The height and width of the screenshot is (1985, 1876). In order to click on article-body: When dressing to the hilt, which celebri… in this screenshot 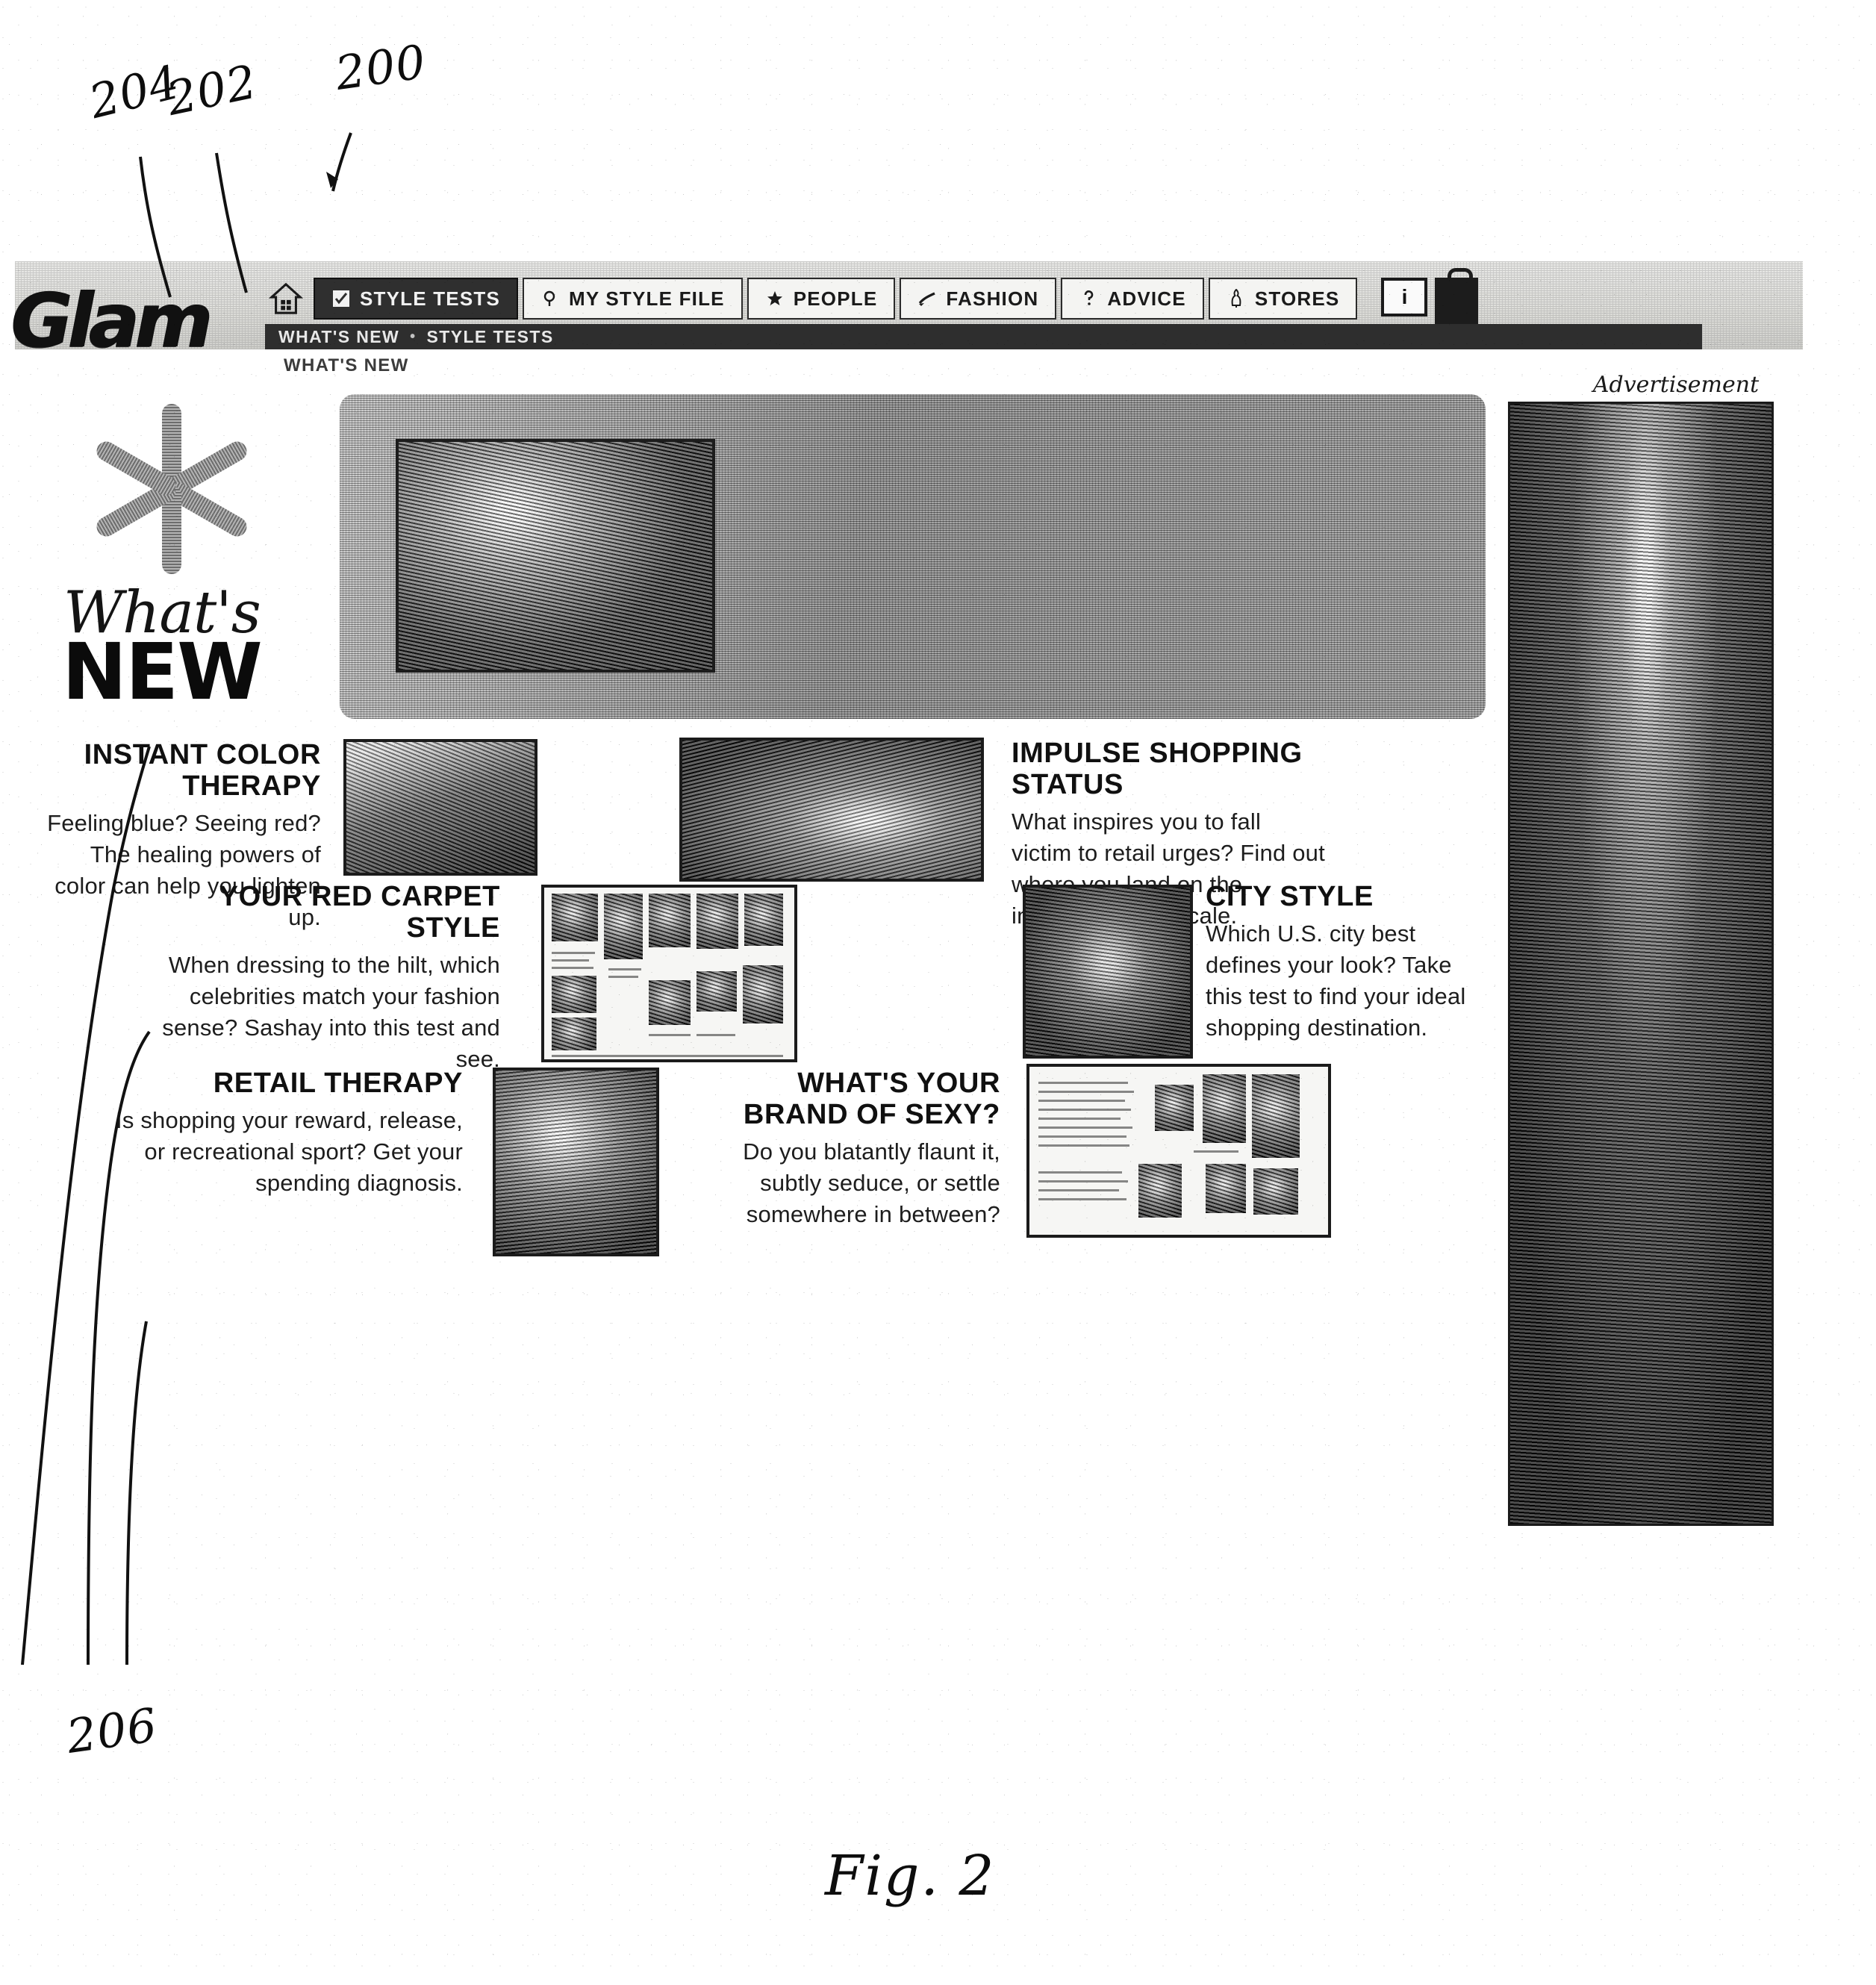, I will do `click(331, 1012)`.